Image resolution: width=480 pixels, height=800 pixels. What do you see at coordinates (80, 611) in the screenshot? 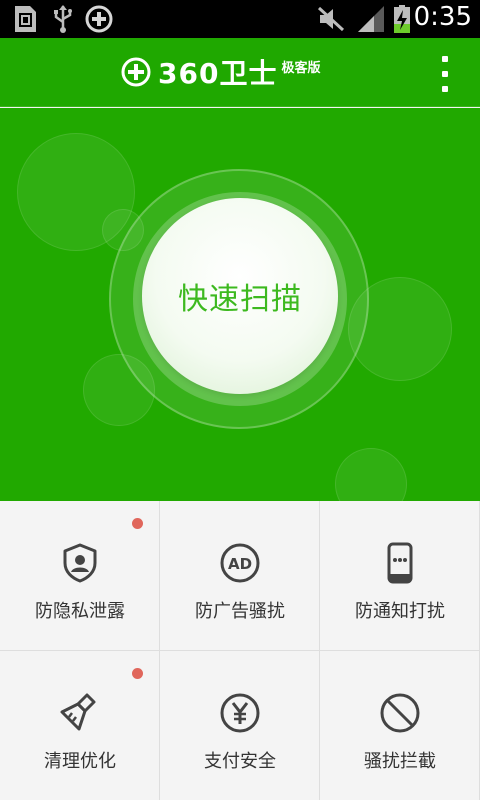
I see `feature-label: 防隐私泄露` at bounding box center [80, 611].